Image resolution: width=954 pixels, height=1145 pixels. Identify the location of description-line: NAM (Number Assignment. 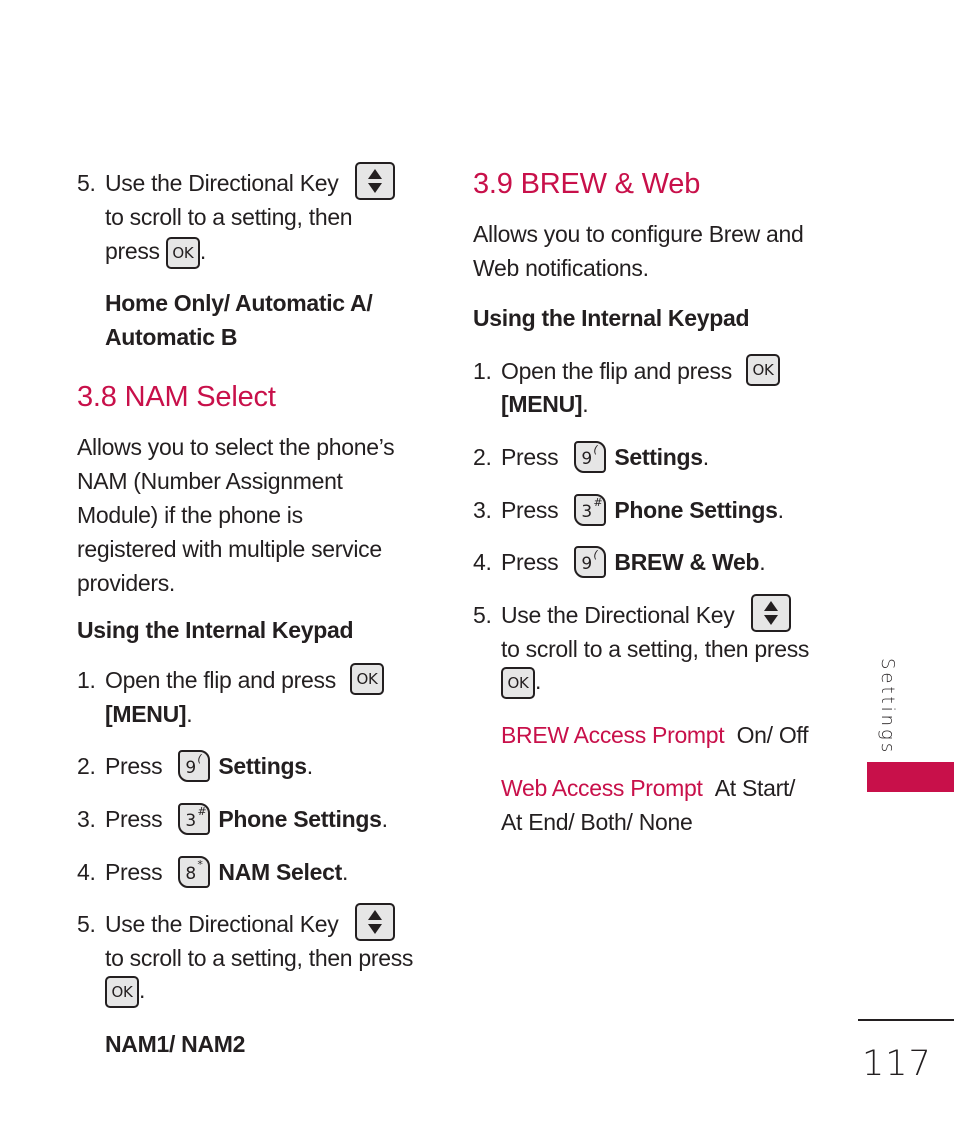
(210, 481).